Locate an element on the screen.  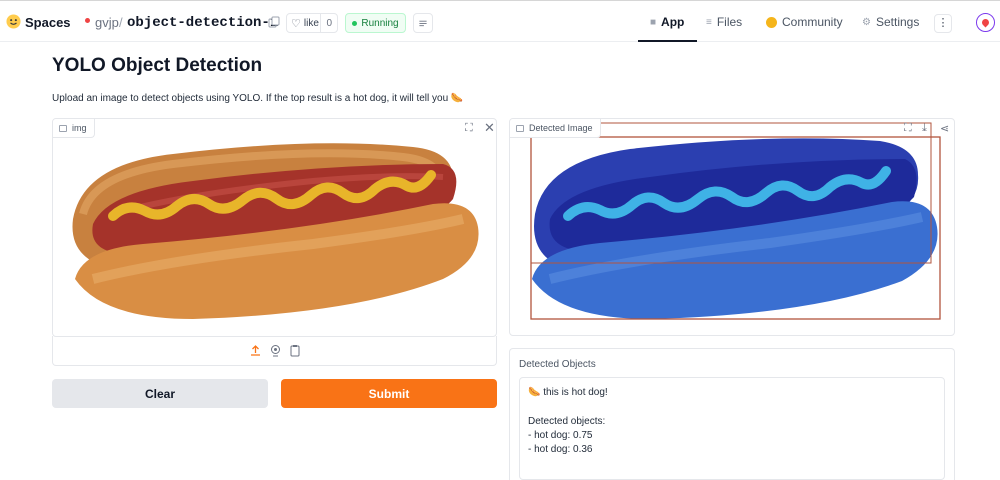
like-label: like is located at coordinates (311, 23).